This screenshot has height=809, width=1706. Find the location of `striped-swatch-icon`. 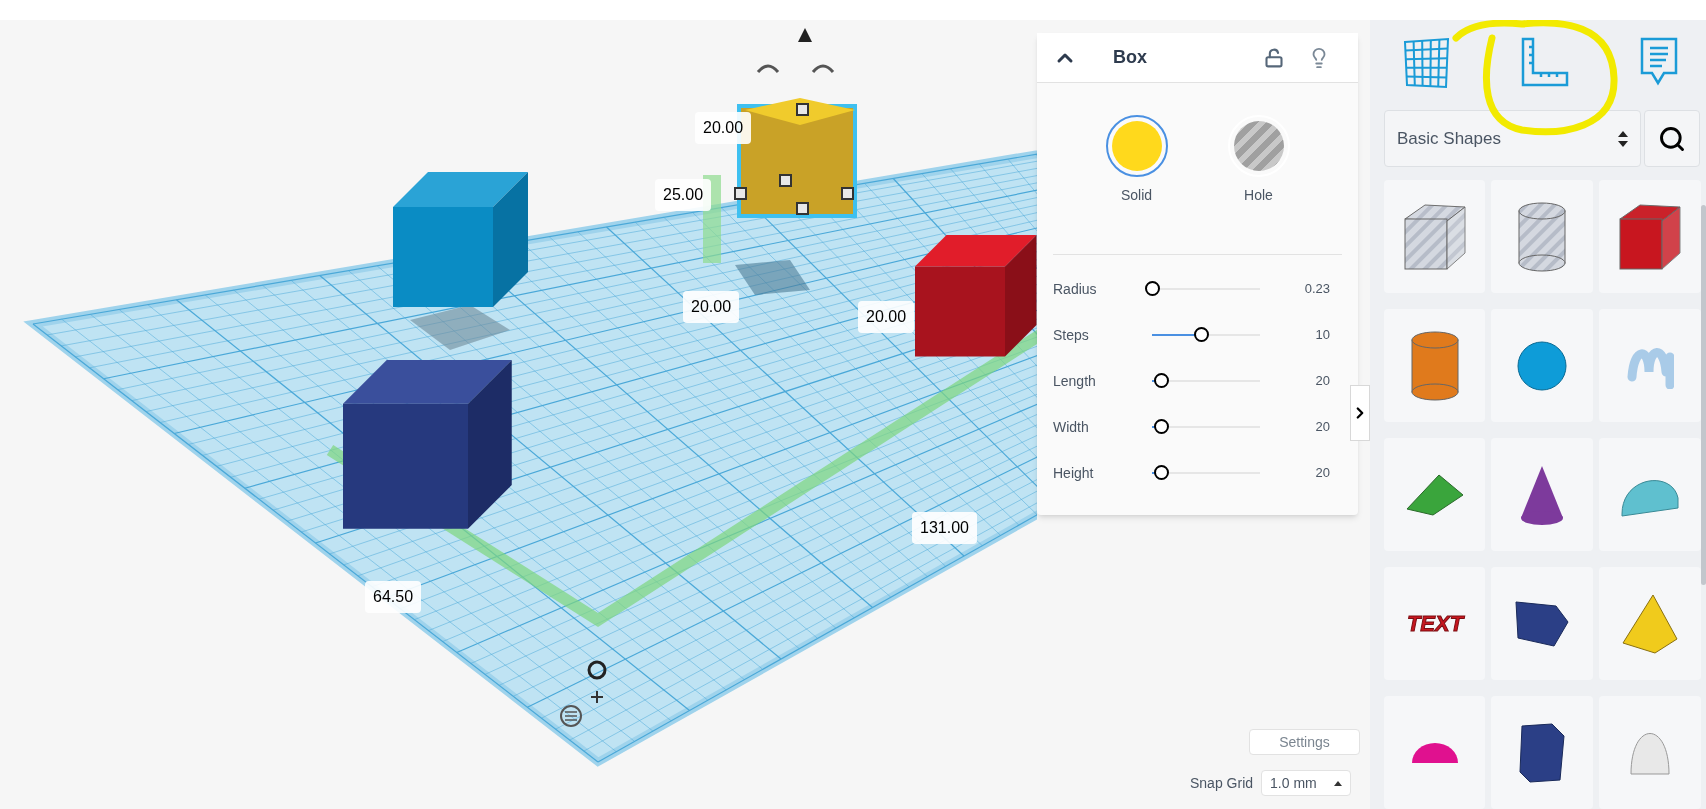

striped-swatch-icon is located at coordinates (1258, 146).